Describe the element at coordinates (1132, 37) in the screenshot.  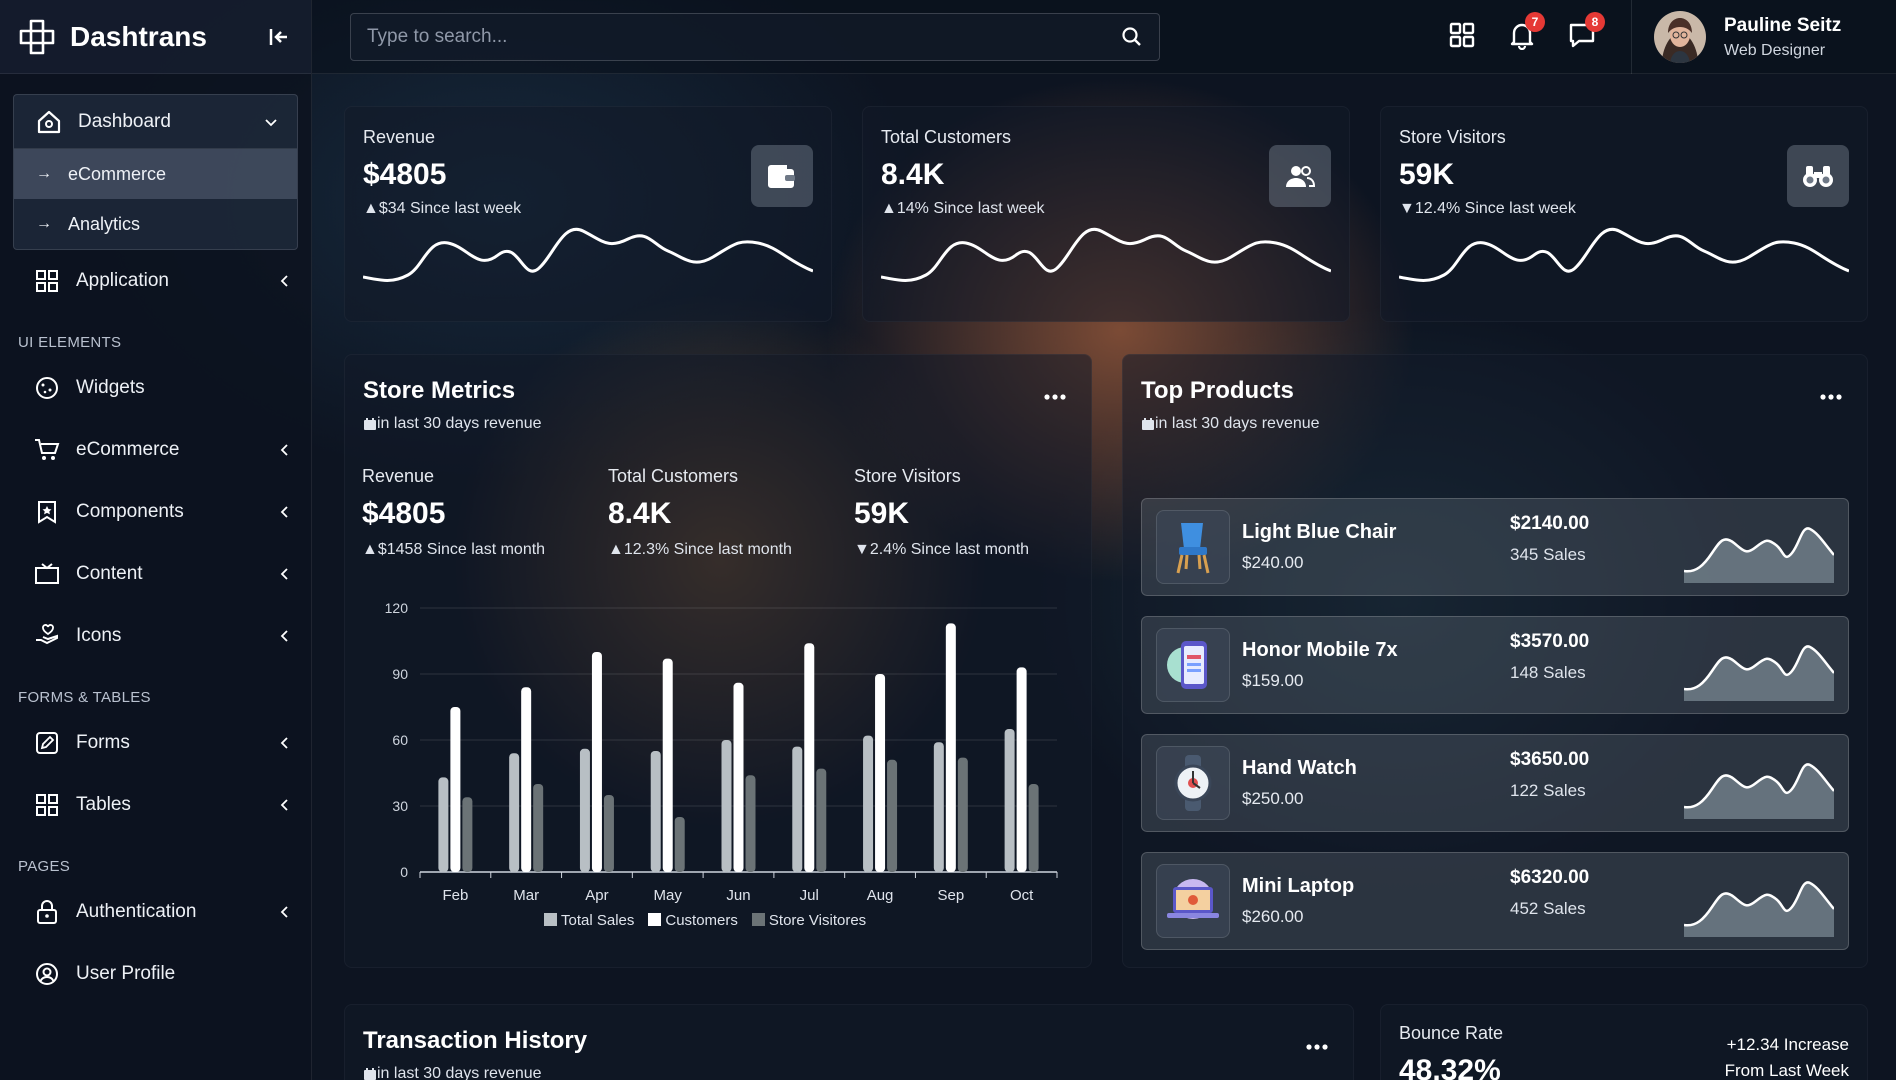
I see `search-icon` at that location.